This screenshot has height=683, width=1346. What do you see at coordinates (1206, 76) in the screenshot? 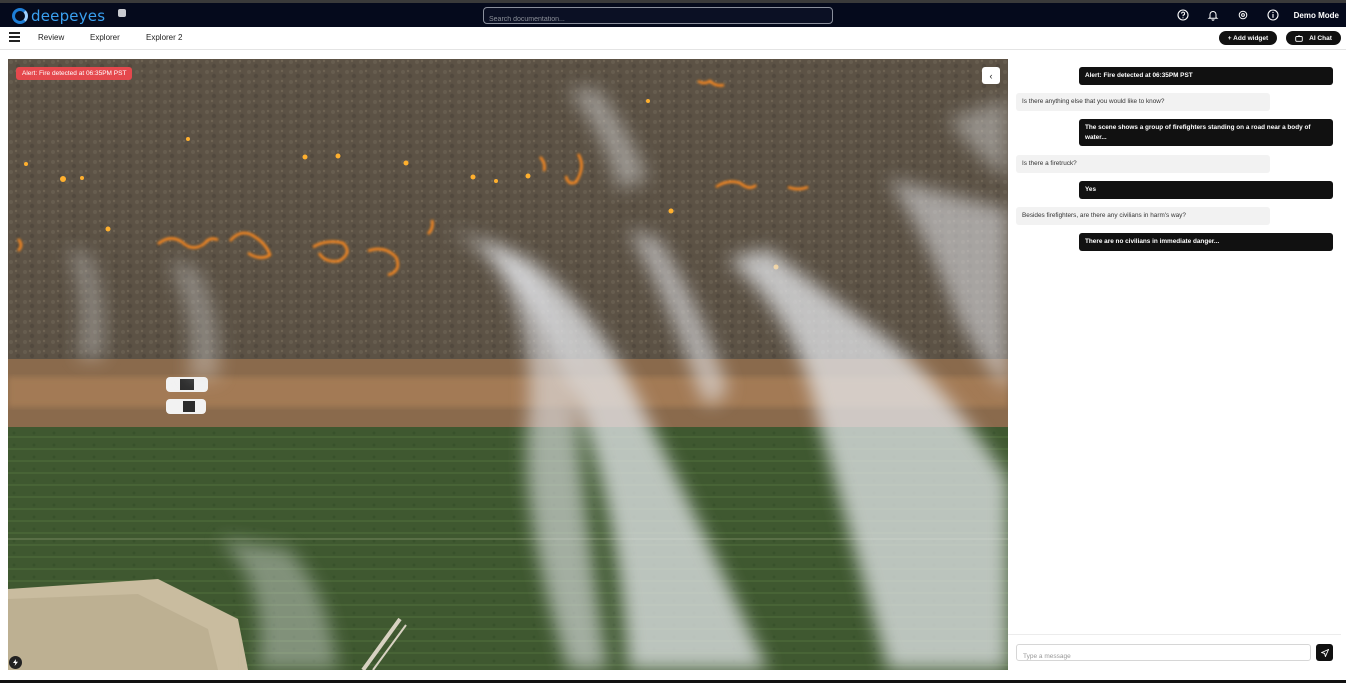
I see `chat-message-user: Alert: Fire detected at 06:35PM PST` at bounding box center [1206, 76].